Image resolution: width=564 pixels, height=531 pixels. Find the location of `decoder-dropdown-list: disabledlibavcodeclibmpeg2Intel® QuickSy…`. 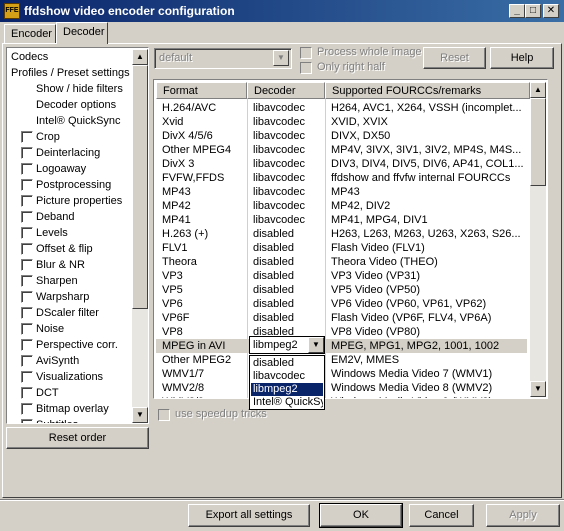

decoder-dropdown-list: disabledlibavcodeclibmpeg2Intel® QuickSy… is located at coordinates (287, 382).